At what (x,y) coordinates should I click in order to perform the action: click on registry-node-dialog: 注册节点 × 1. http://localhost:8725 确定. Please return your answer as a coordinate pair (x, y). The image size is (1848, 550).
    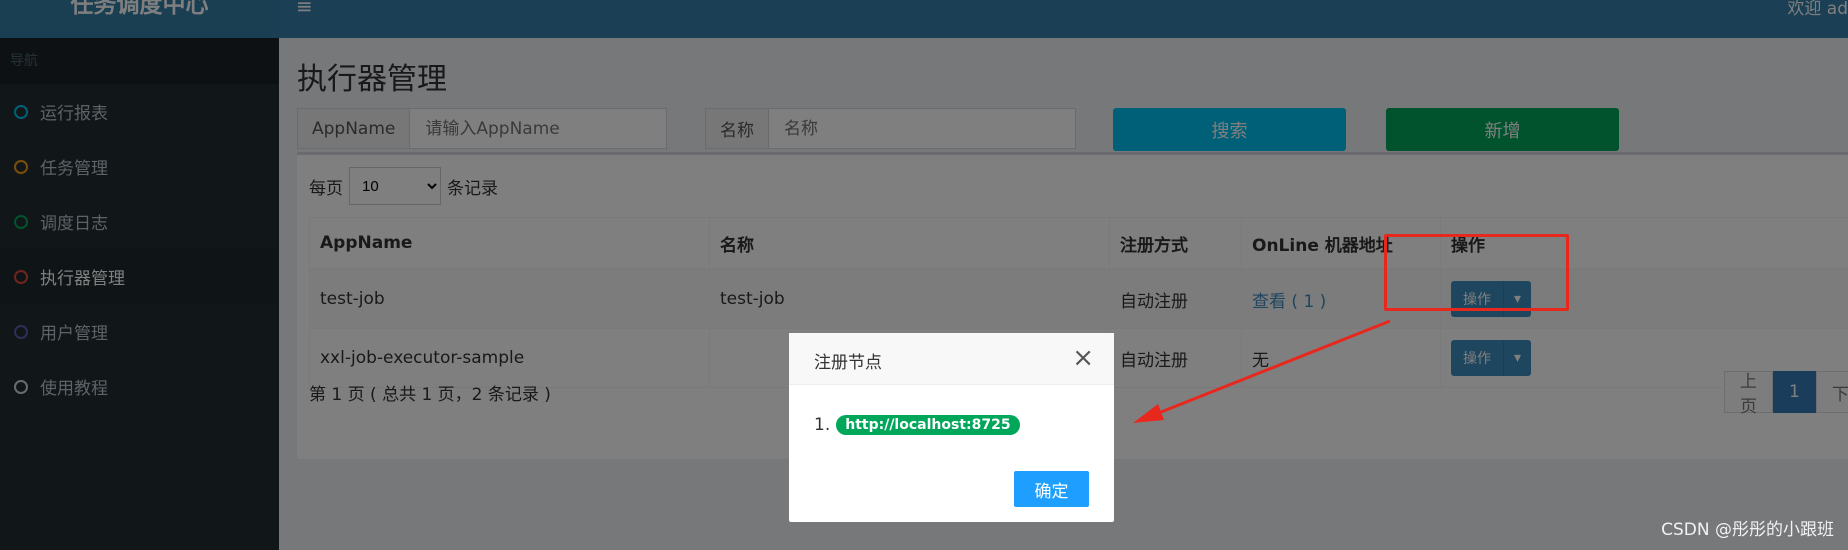
    Looking at the image, I should click on (951, 427).